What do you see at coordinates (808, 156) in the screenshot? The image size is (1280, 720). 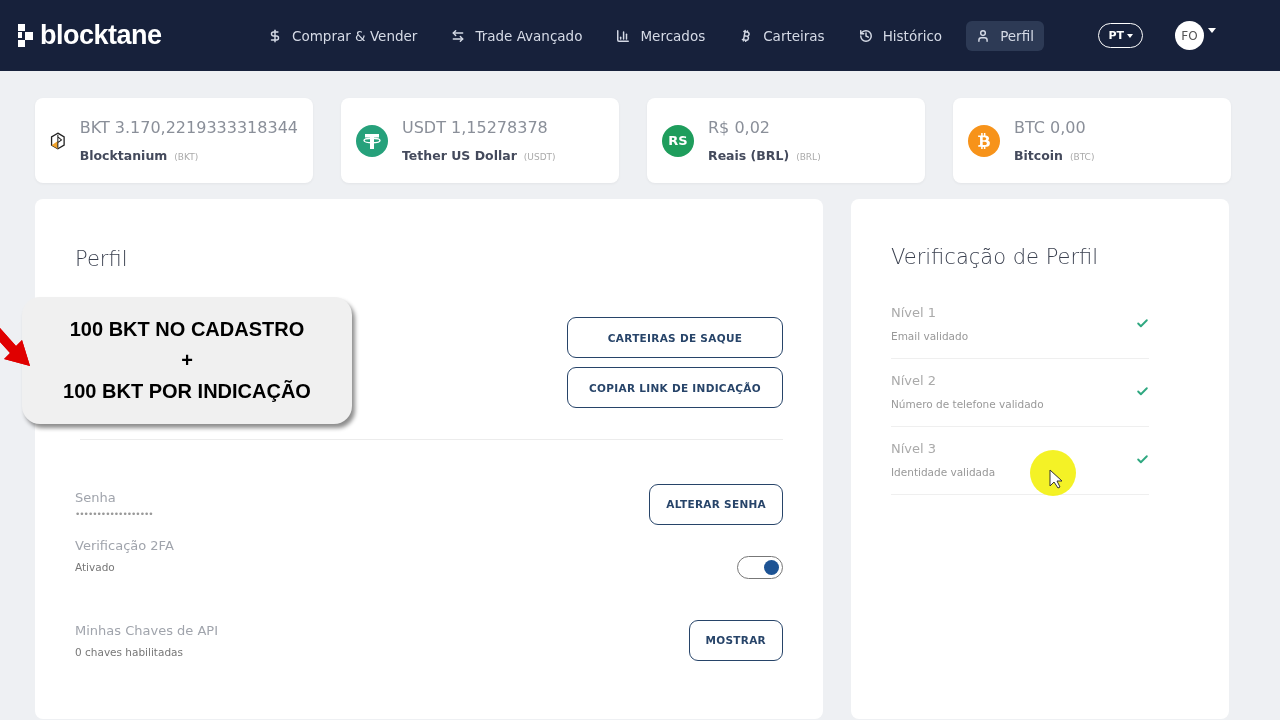 I see `coin-code: (BRL)` at bounding box center [808, 156].